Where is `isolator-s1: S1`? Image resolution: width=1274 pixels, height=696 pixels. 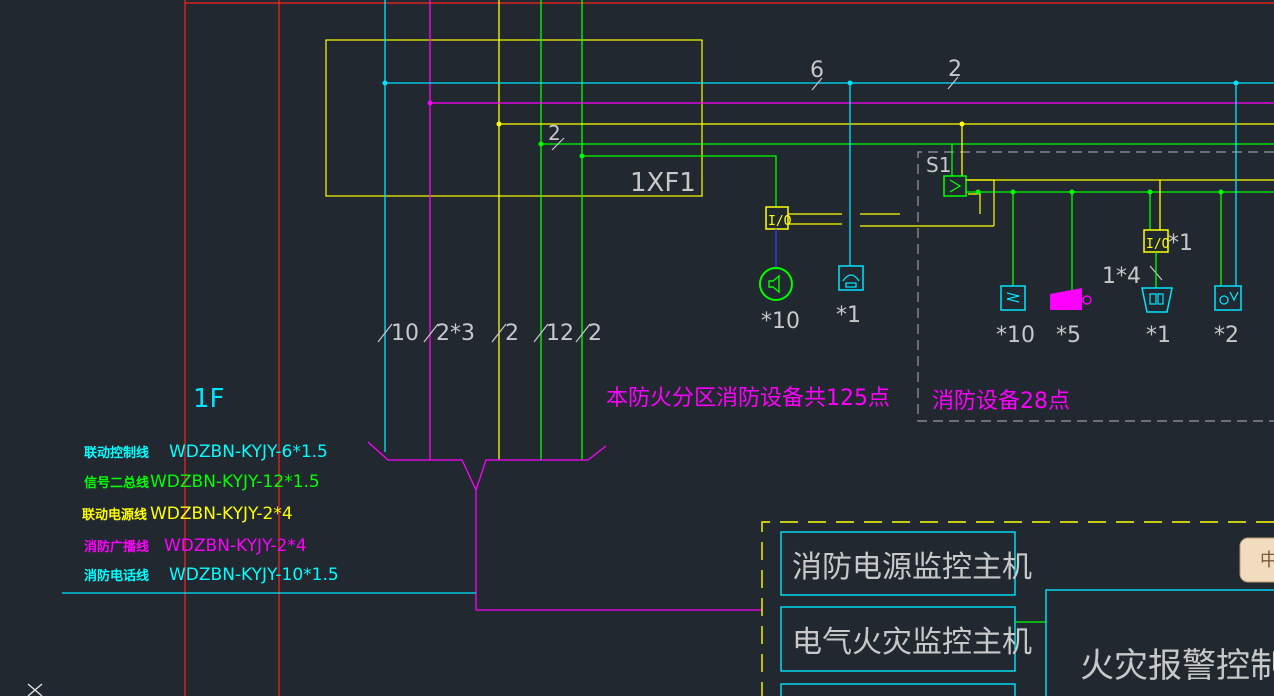 isolator-s1: S1 is located at coordinates (1100, 160).